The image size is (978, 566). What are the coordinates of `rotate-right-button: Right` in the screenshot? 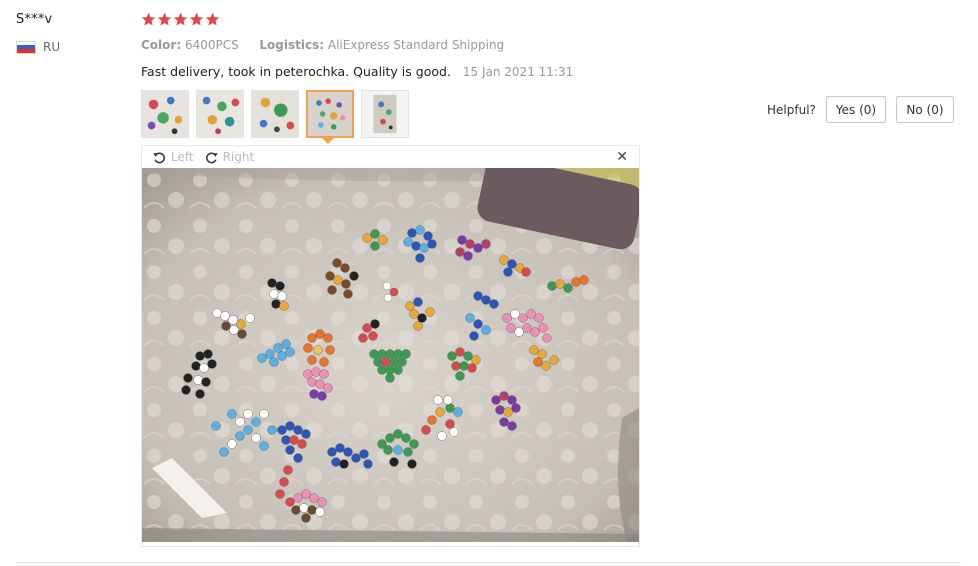 It's located at (229, 157).